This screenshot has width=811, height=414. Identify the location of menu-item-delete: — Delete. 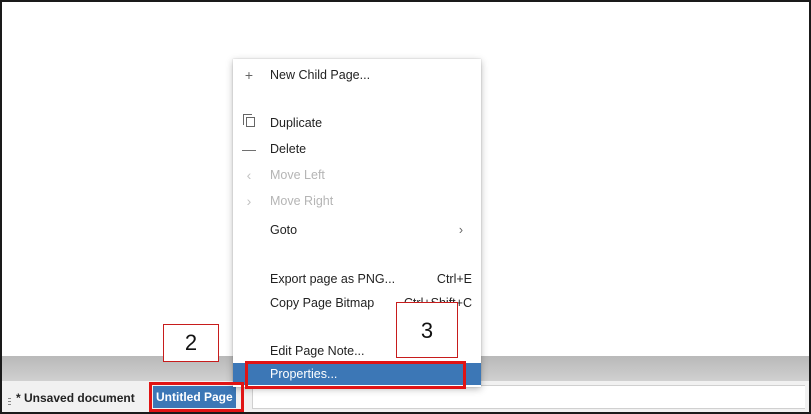
(357, 149).